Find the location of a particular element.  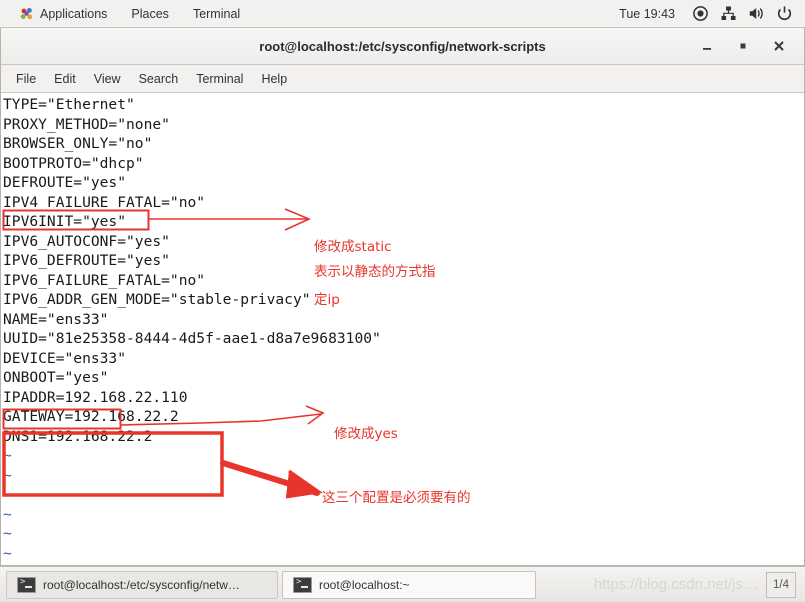

config-line: IPV4_FAILURE_FATAL="no" is located at coordinates (104, 202).